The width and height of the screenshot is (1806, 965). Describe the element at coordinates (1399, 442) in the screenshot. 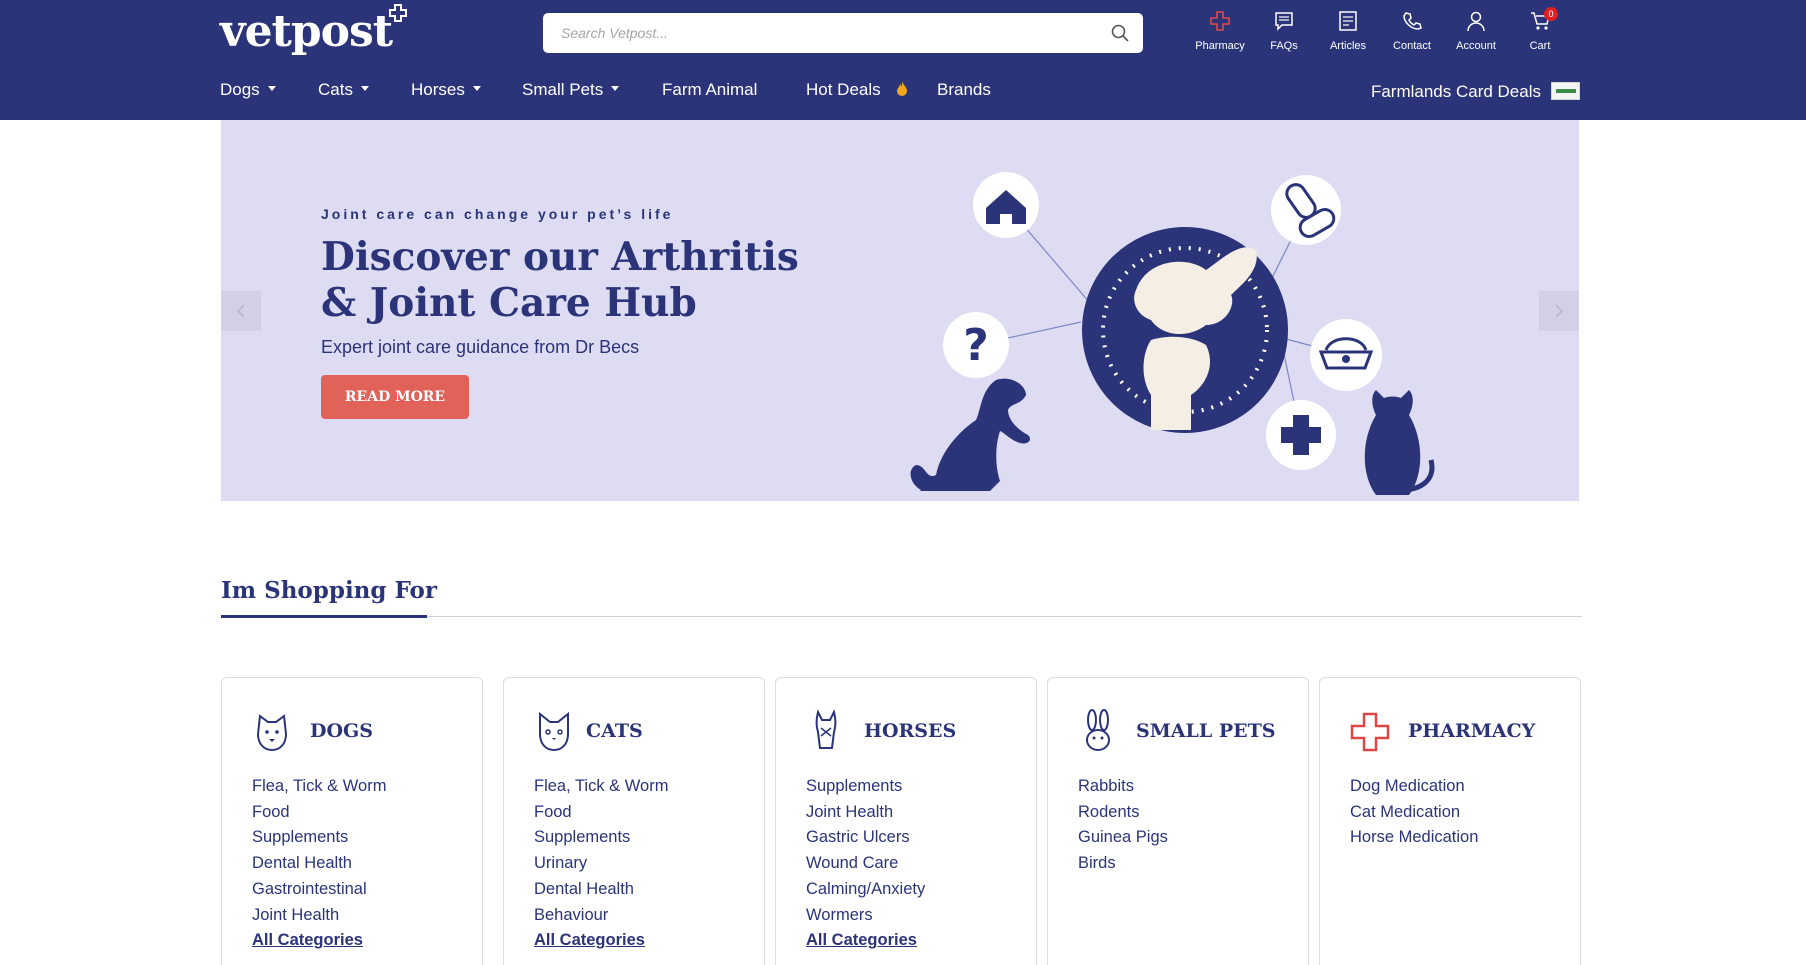

I see `cat-silhouette` at that location.